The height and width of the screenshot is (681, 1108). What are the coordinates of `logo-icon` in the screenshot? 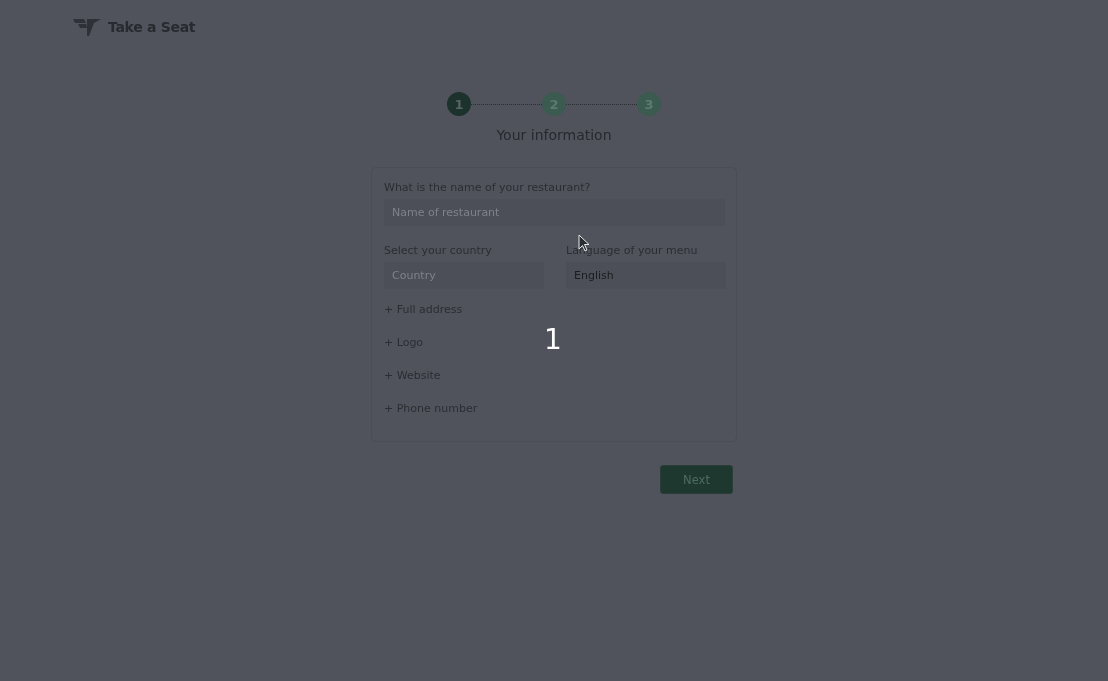 It's located at (87, 27).